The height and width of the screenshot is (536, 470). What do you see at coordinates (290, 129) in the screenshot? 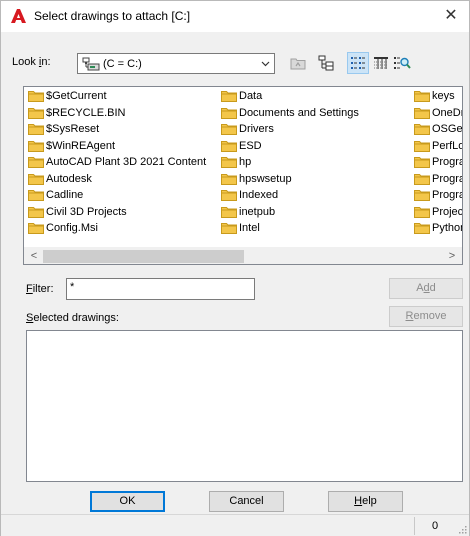
I see `folder-item: Drivers` at bounding box center [290, 129].